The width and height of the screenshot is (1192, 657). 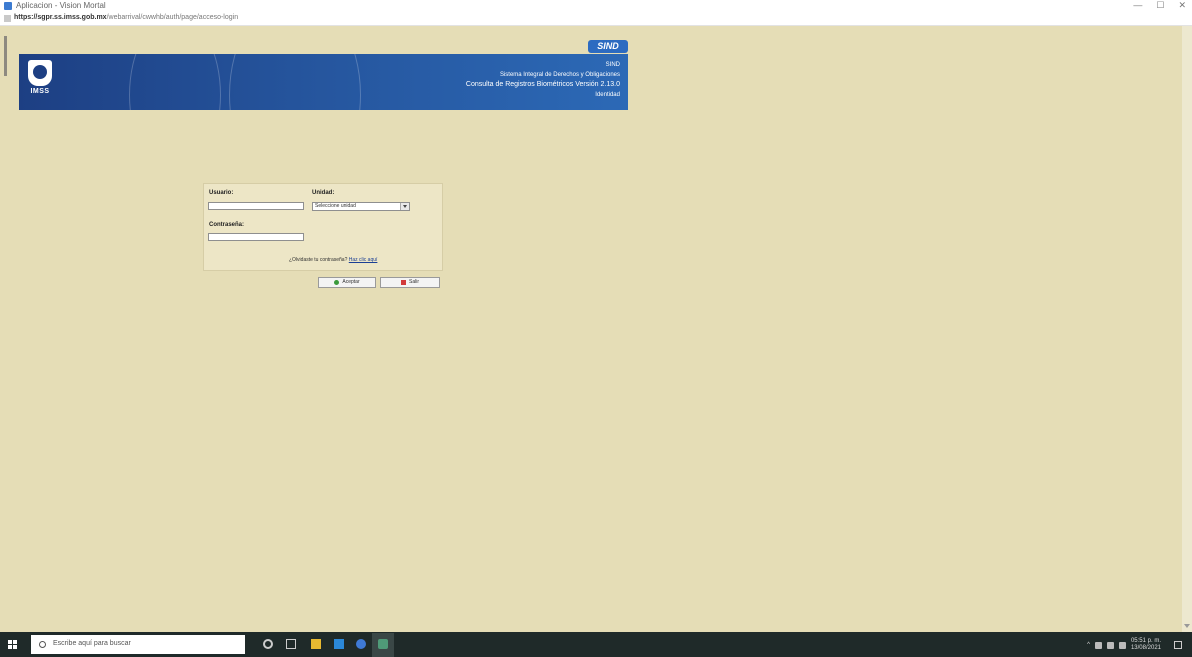 What do you see at coordinates (60, 17) in the screenshot?
I see `url-domain: https://sgpr.ss.imss.gob.mx` at bounding box center [60, 17].